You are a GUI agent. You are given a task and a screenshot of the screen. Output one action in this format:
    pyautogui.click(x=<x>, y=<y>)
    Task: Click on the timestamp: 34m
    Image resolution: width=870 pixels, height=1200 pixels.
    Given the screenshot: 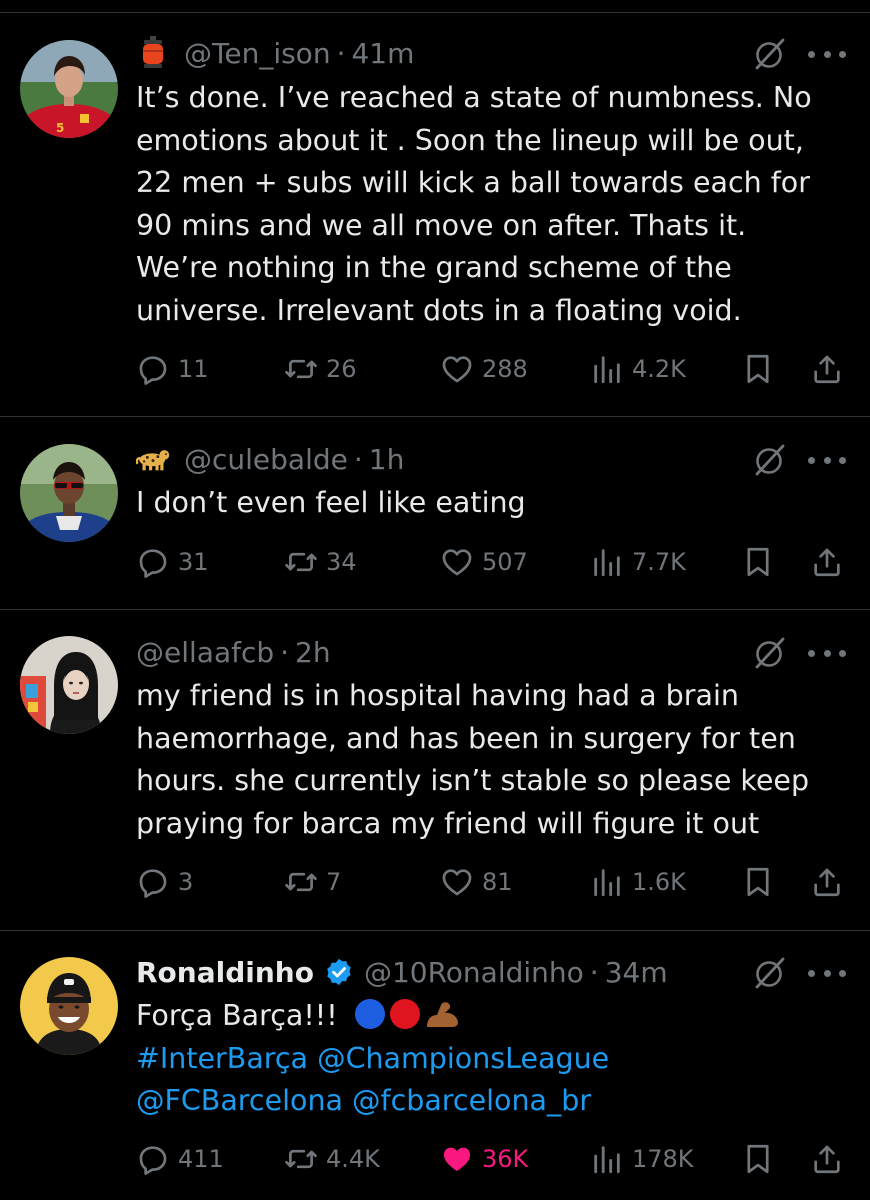 What is the action you would take?
    pyautogui.click(x=636, y=972)
    